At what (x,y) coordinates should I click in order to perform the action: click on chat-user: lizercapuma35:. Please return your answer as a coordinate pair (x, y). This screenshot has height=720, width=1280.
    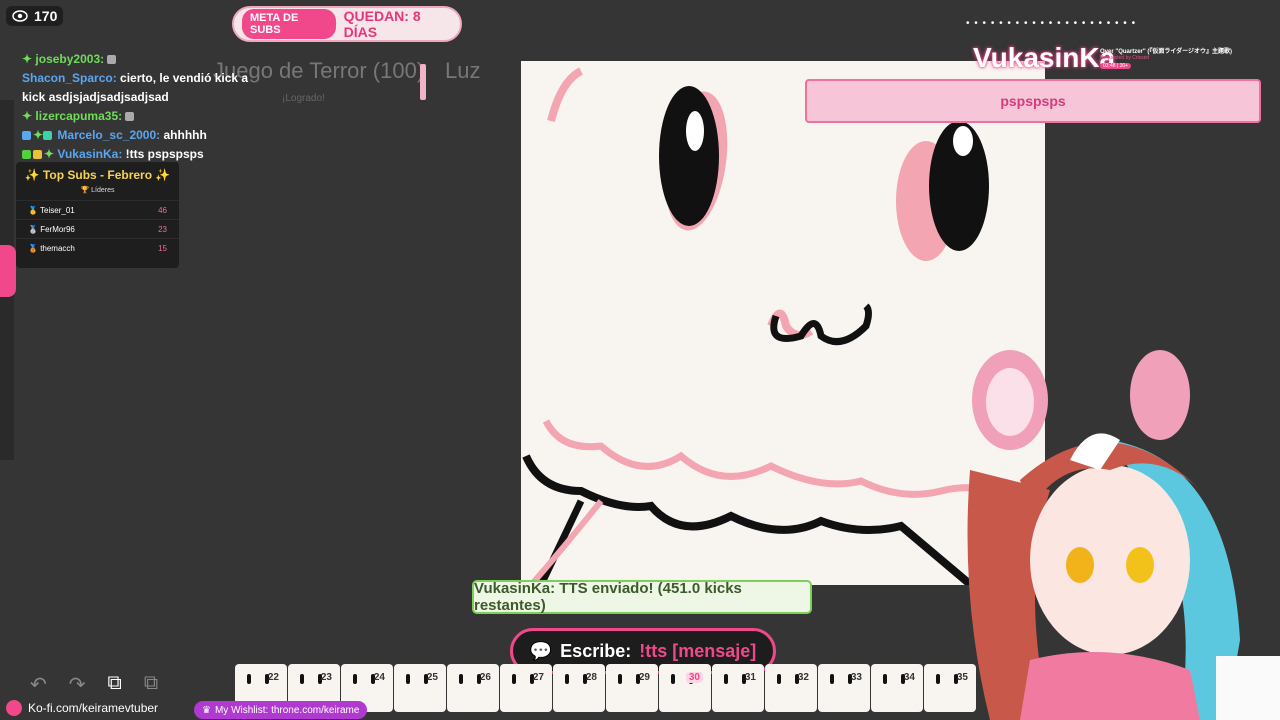
    Looking at the image, I should click on (79, 116).